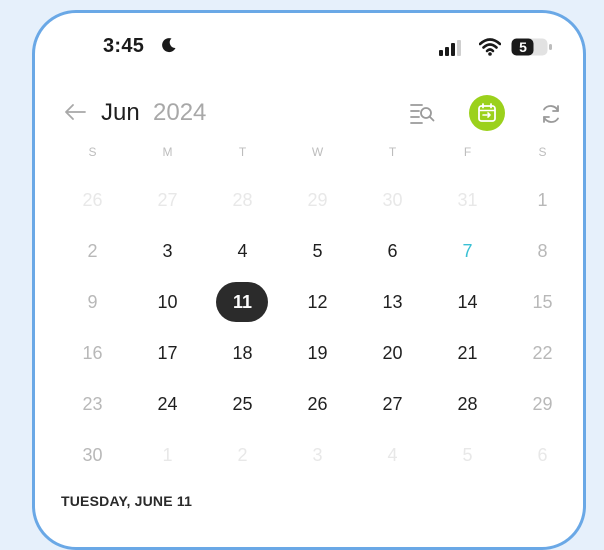  Describe the element at coordinates (467, 152) in the screenshot. I see `weekday-label: F` at that location.